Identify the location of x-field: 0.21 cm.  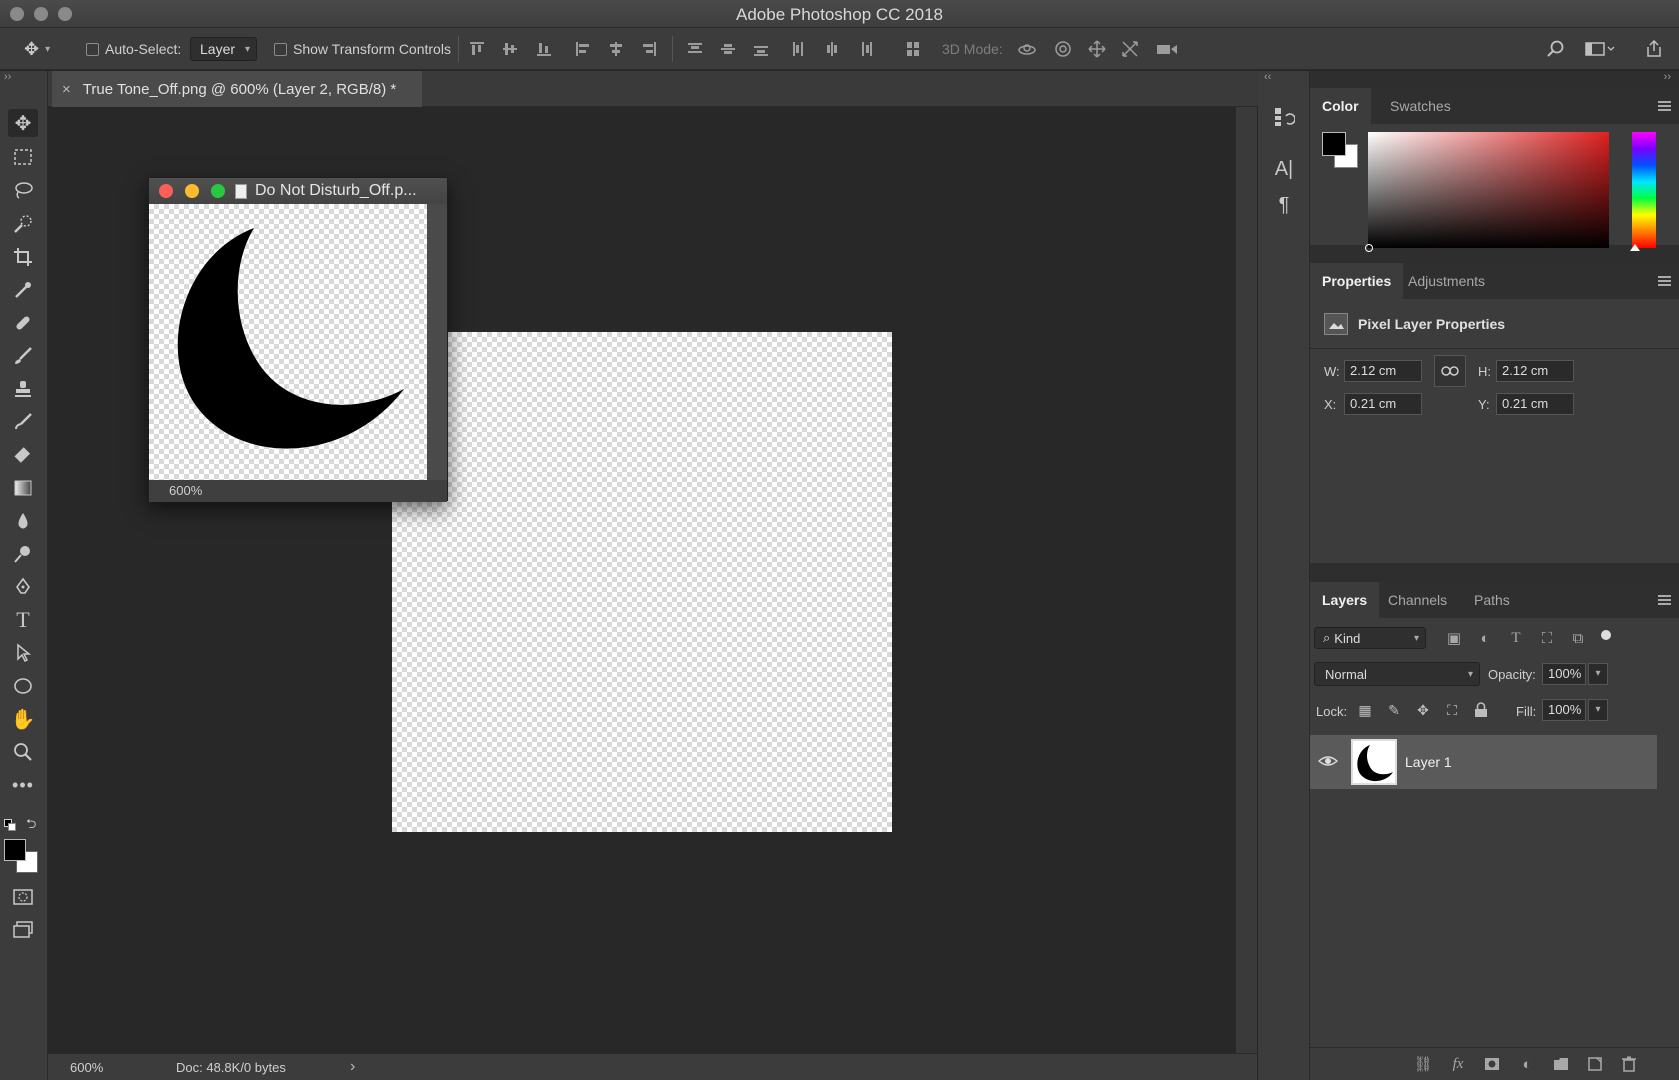
(1383, 404).